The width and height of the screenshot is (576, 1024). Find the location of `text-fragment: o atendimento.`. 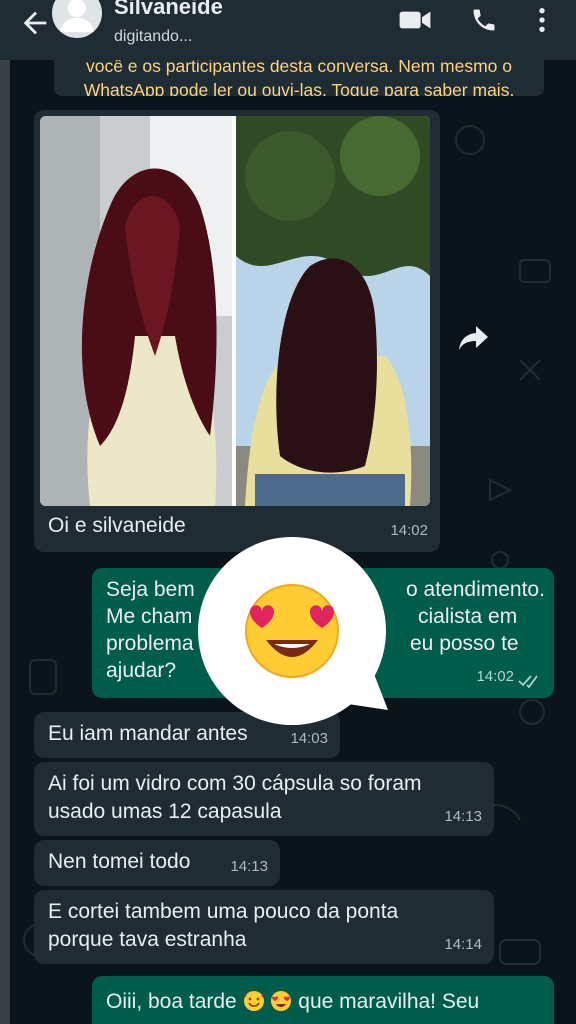

text-fragment: o atendimento. is located at coordinates (475, 589).